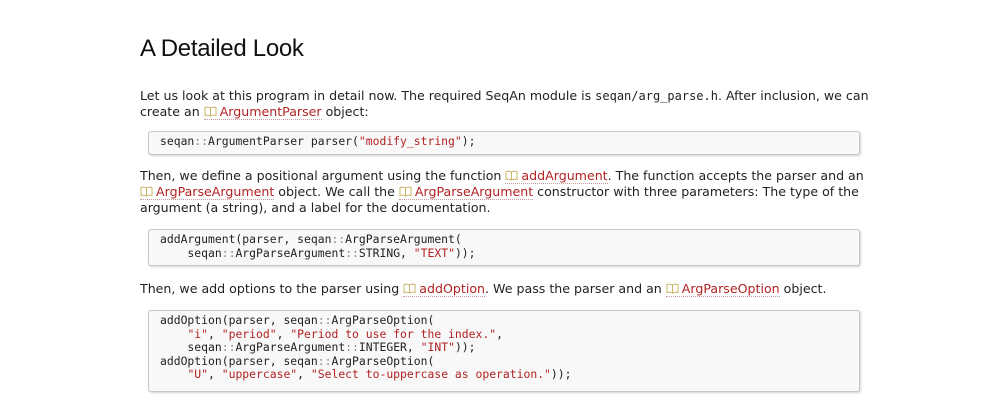  Describe the element at coordinates (466, 192) in the screenshot. I see `link-argparseargument-2: ArgParseArgument` at that location.